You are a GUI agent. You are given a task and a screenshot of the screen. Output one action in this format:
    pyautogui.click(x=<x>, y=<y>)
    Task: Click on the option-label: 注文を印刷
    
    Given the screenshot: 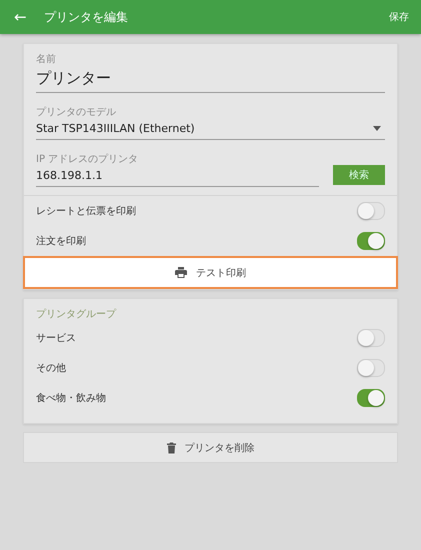 What is the action you would take?
    pyautogui.click(x=61, y=241)
    